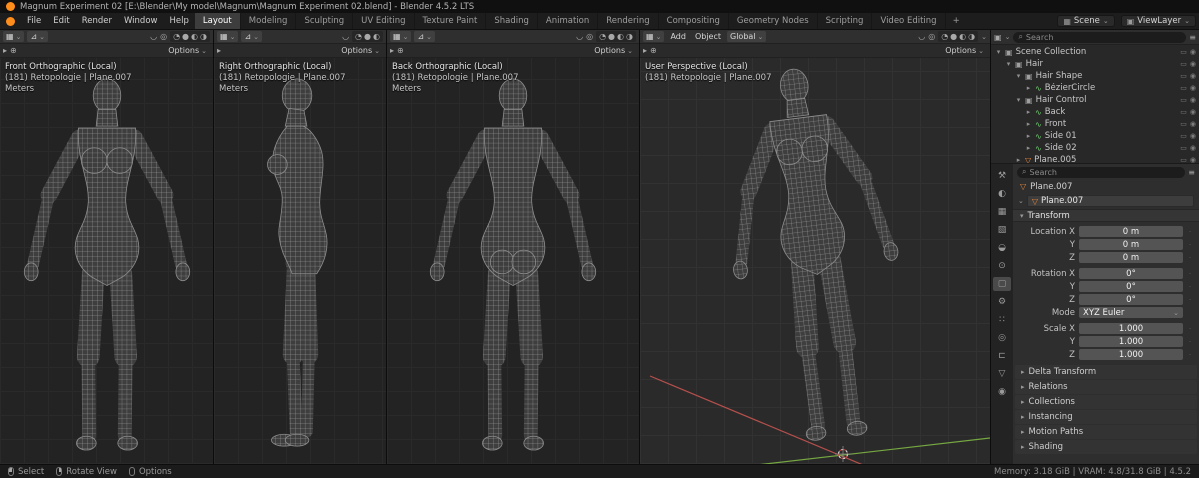 The width and height of the screenshot is (1199, 478). I want to click on outliner-row-hair-shape: ▾ ▣ Hair Shape ▭ ◉, so click(1095, 76).